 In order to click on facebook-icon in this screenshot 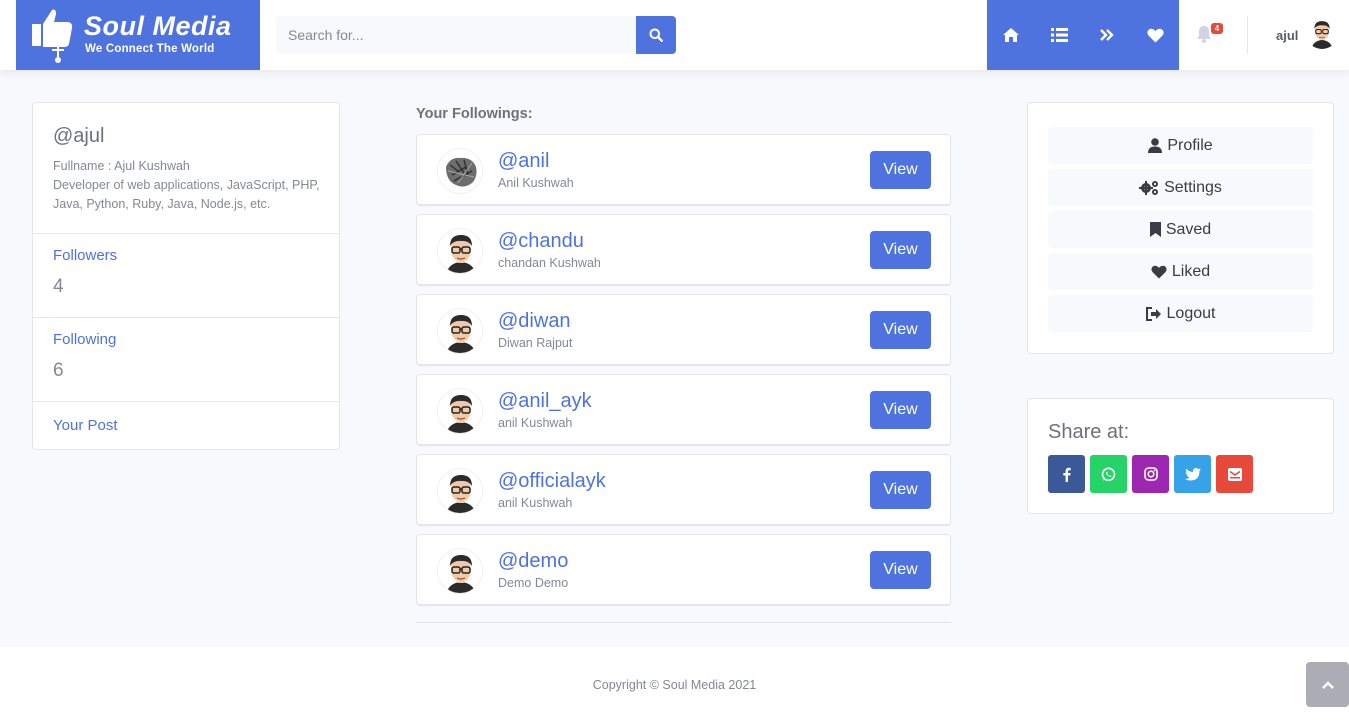, I will do `click(1066, 474)`.